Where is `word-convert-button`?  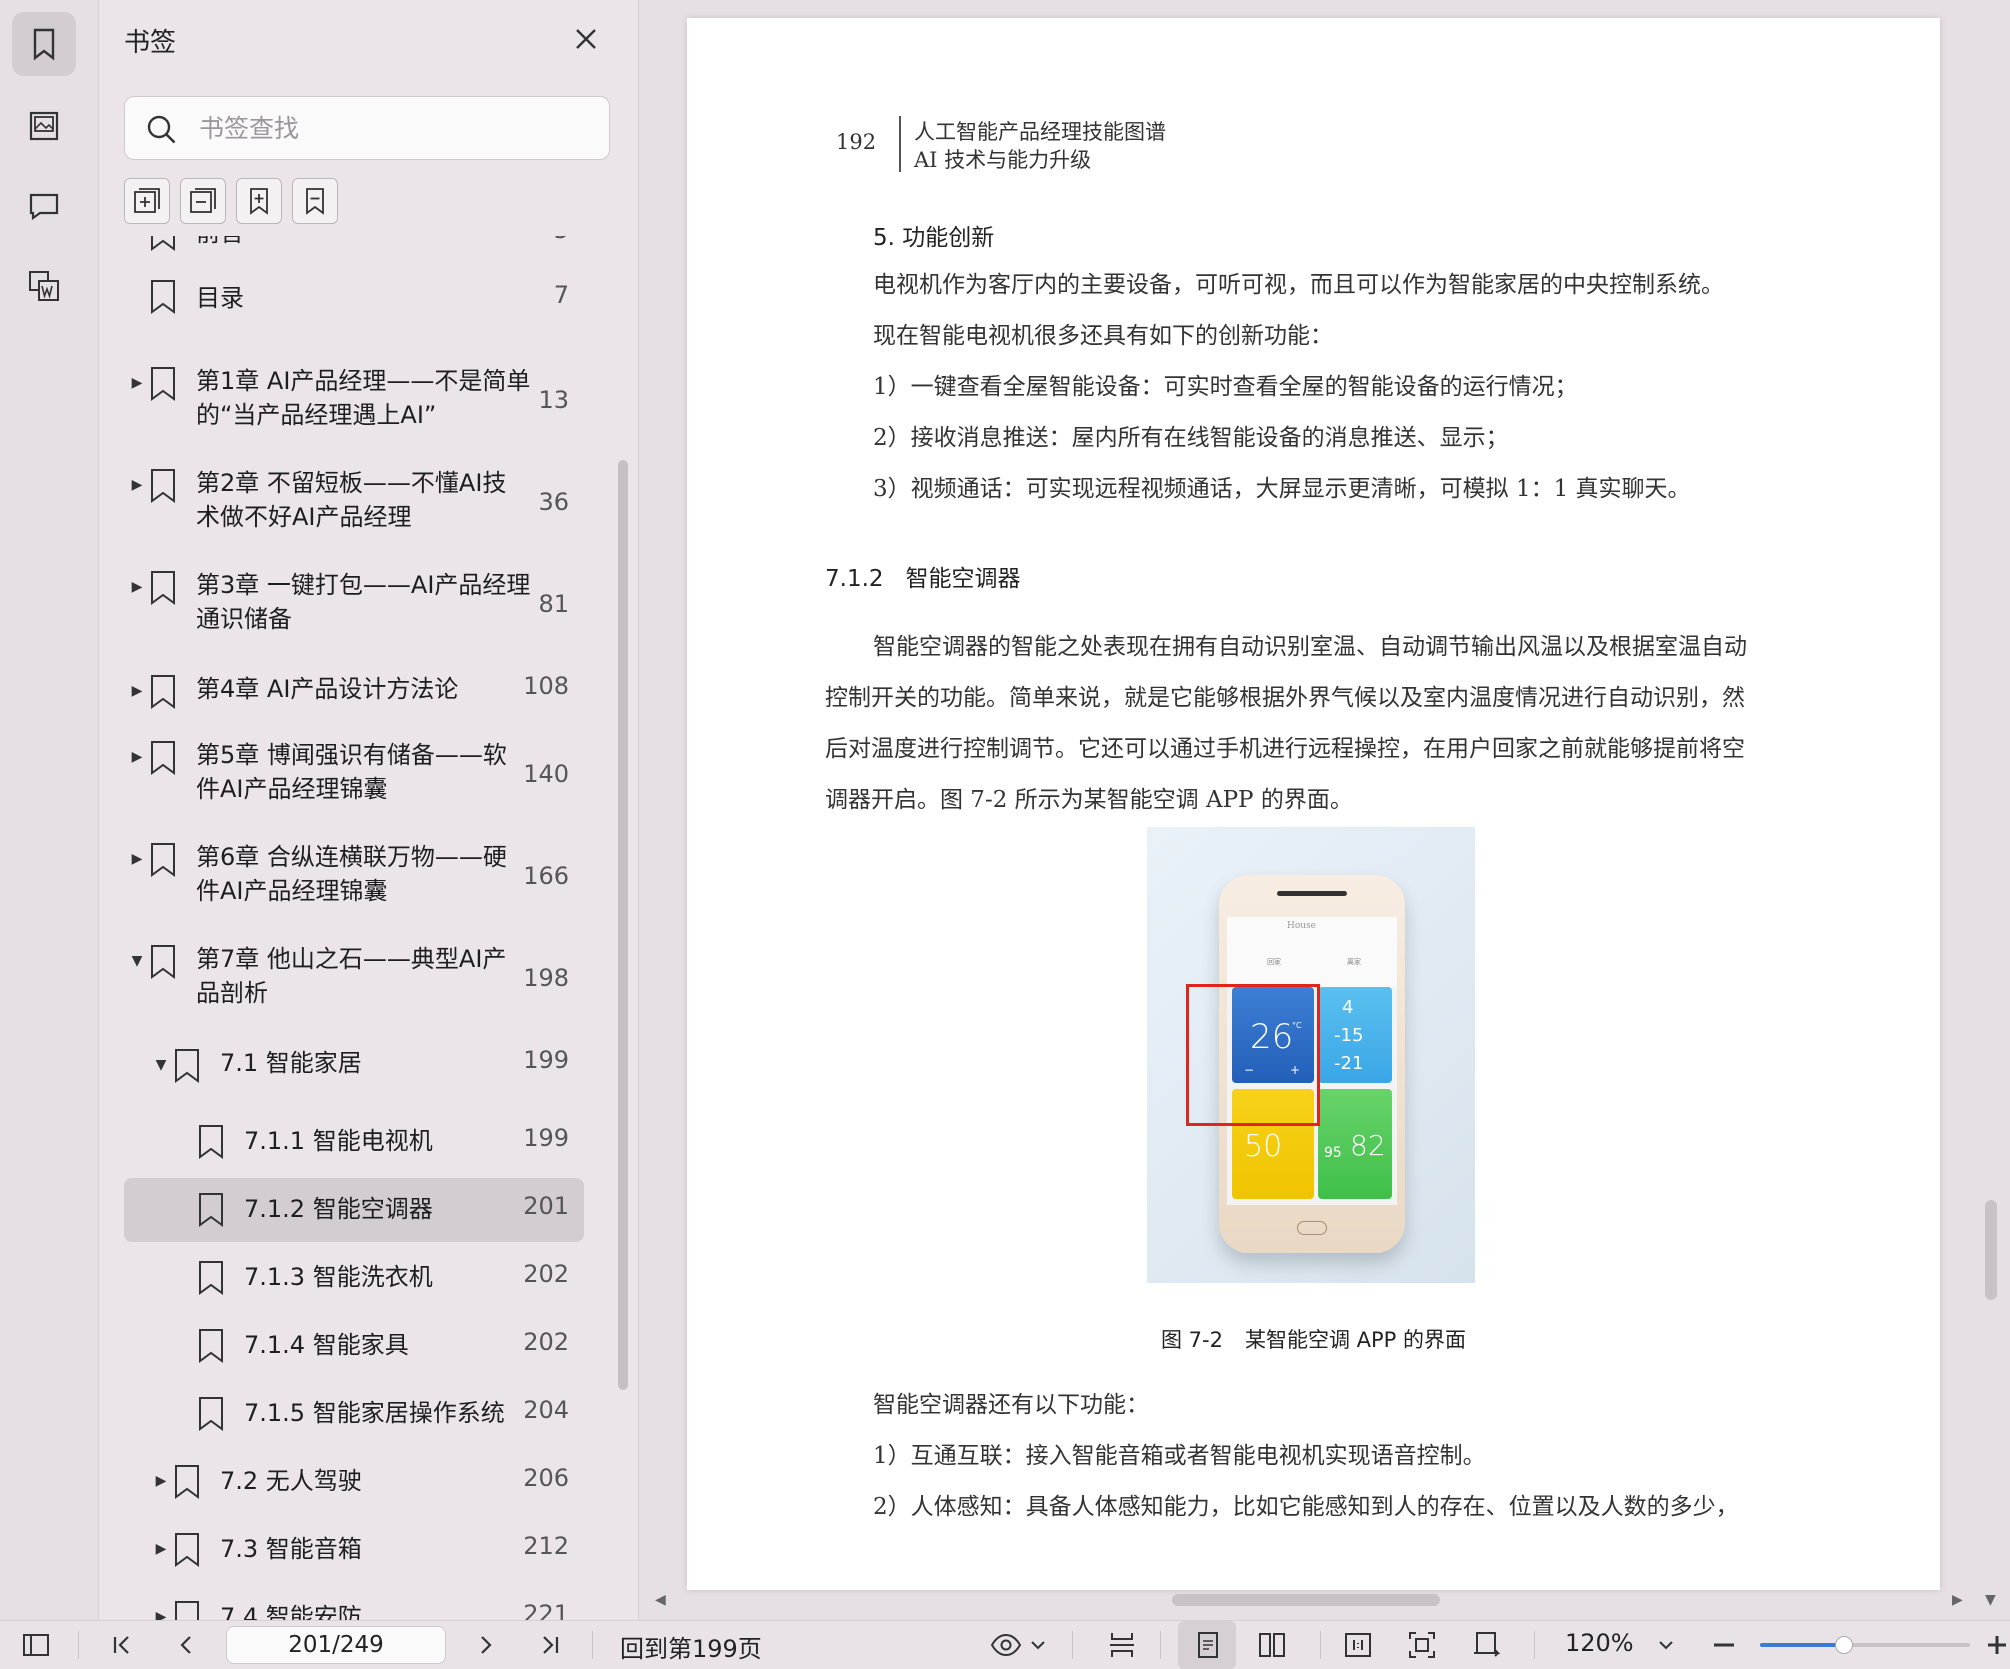
word-convert-button is located at coordinates (44, 286).